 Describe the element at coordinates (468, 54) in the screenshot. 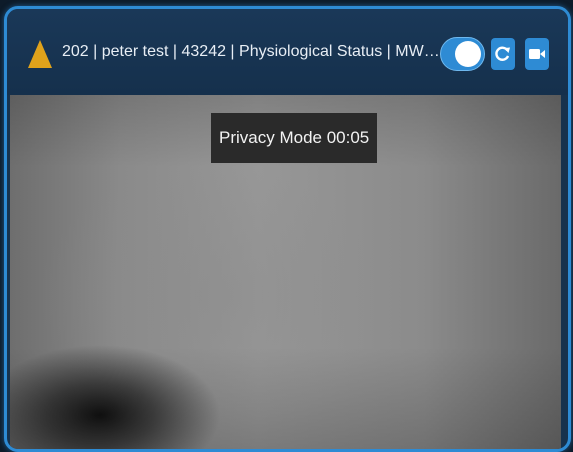

I see `toggle-knob` at that location.